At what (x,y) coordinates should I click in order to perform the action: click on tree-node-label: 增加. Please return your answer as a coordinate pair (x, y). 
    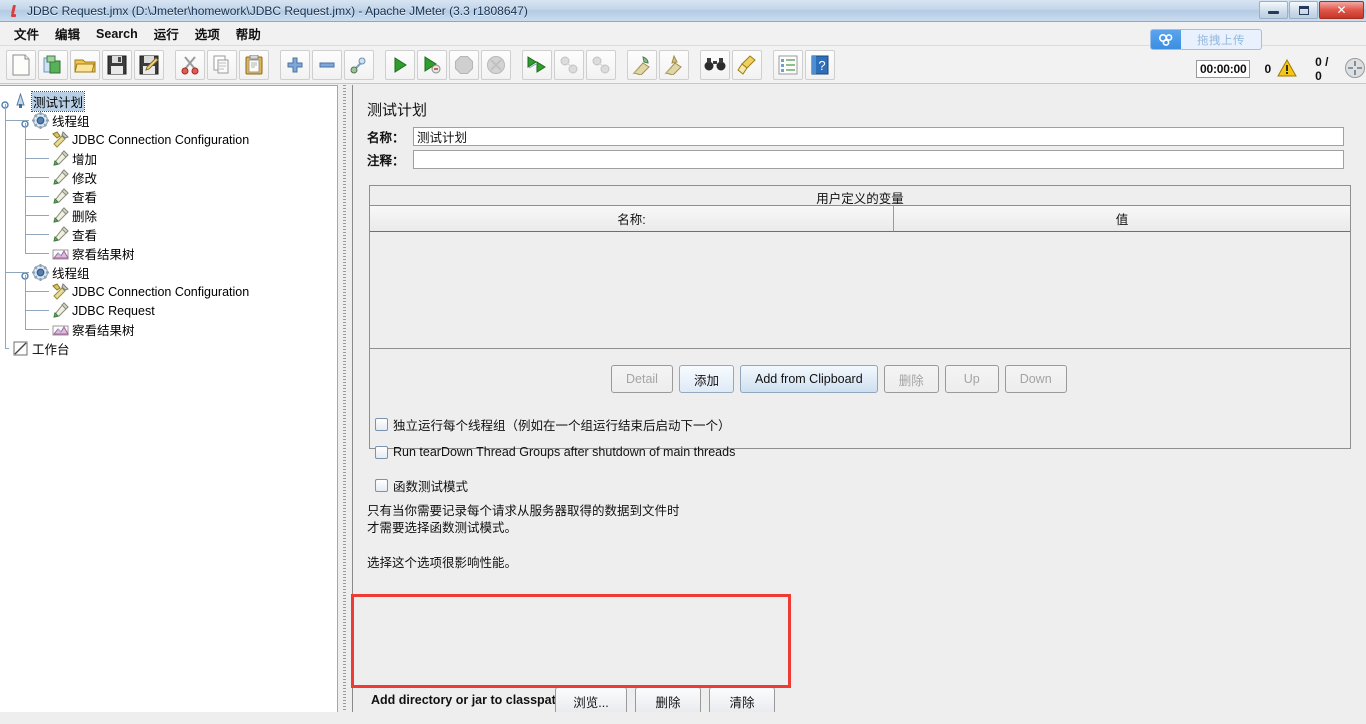
    Looking at the image, I should click on (85, 160).